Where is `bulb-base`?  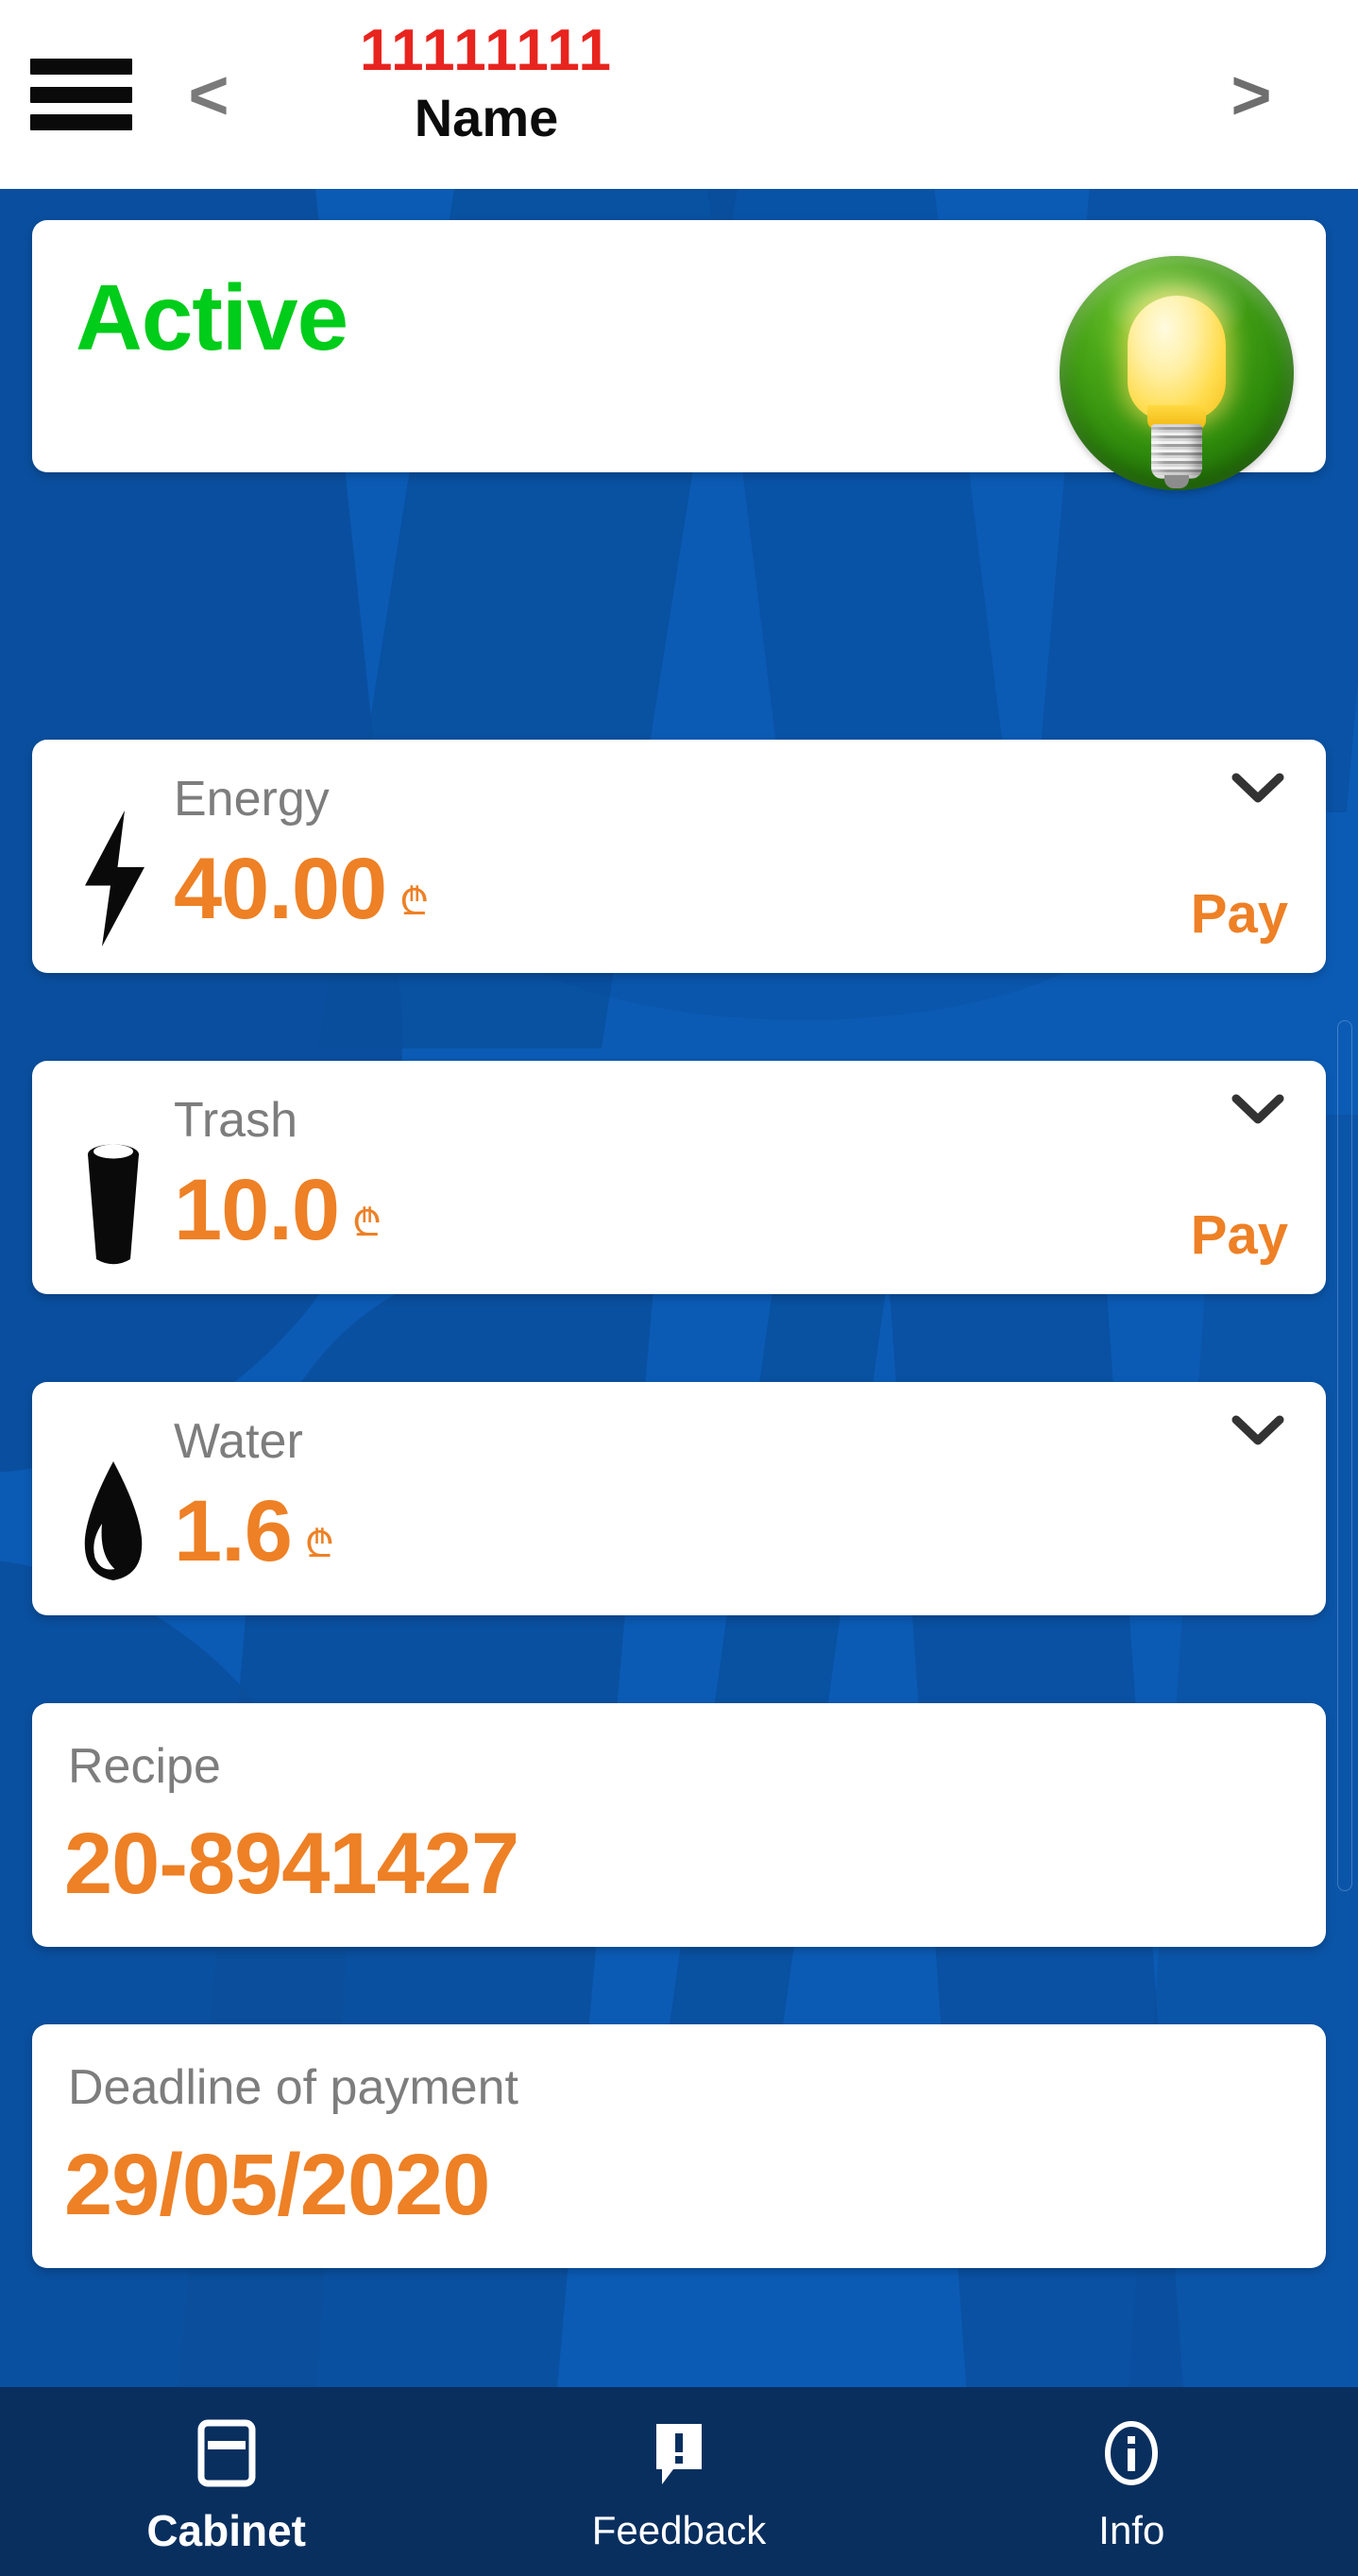 bulb-base is located at coordinates (1176, 452).